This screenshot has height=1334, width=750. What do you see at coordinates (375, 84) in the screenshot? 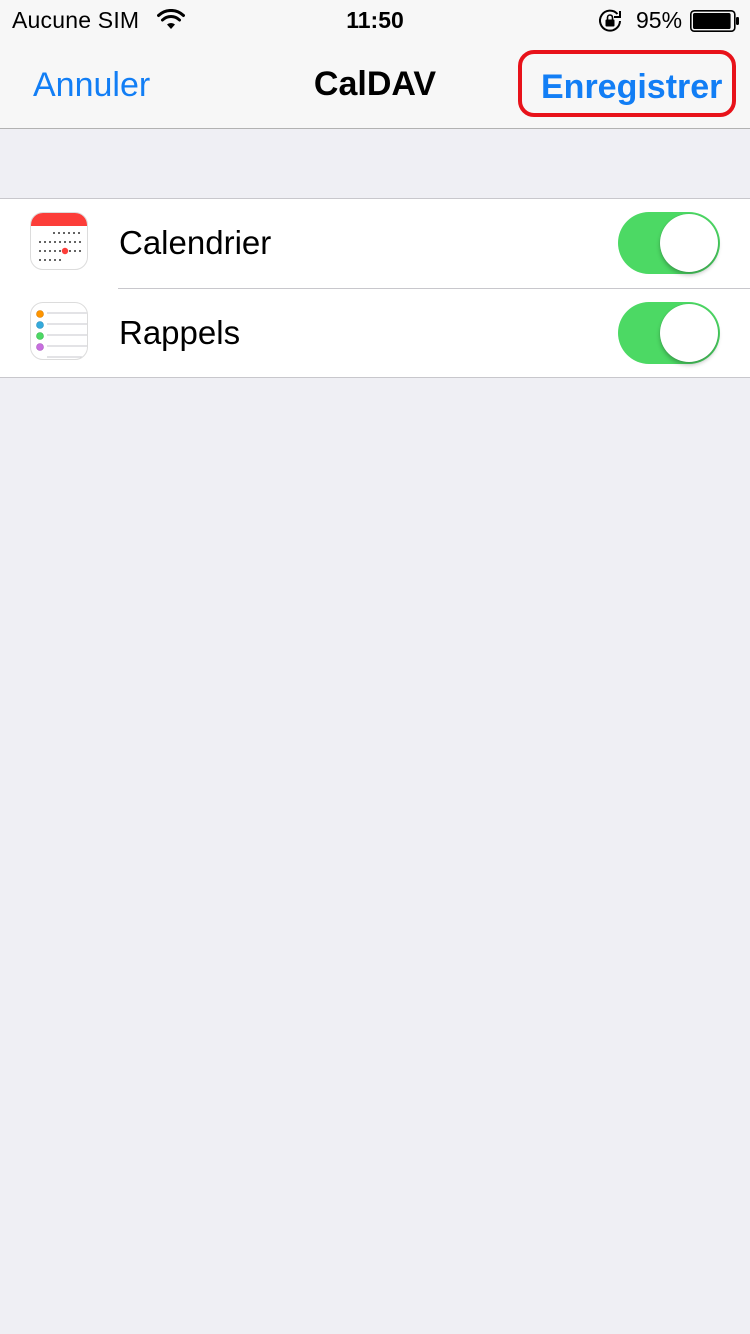
I see `navigation-bar: Annuler CalDAV Enregistrer` at bounding box center [375, 84].